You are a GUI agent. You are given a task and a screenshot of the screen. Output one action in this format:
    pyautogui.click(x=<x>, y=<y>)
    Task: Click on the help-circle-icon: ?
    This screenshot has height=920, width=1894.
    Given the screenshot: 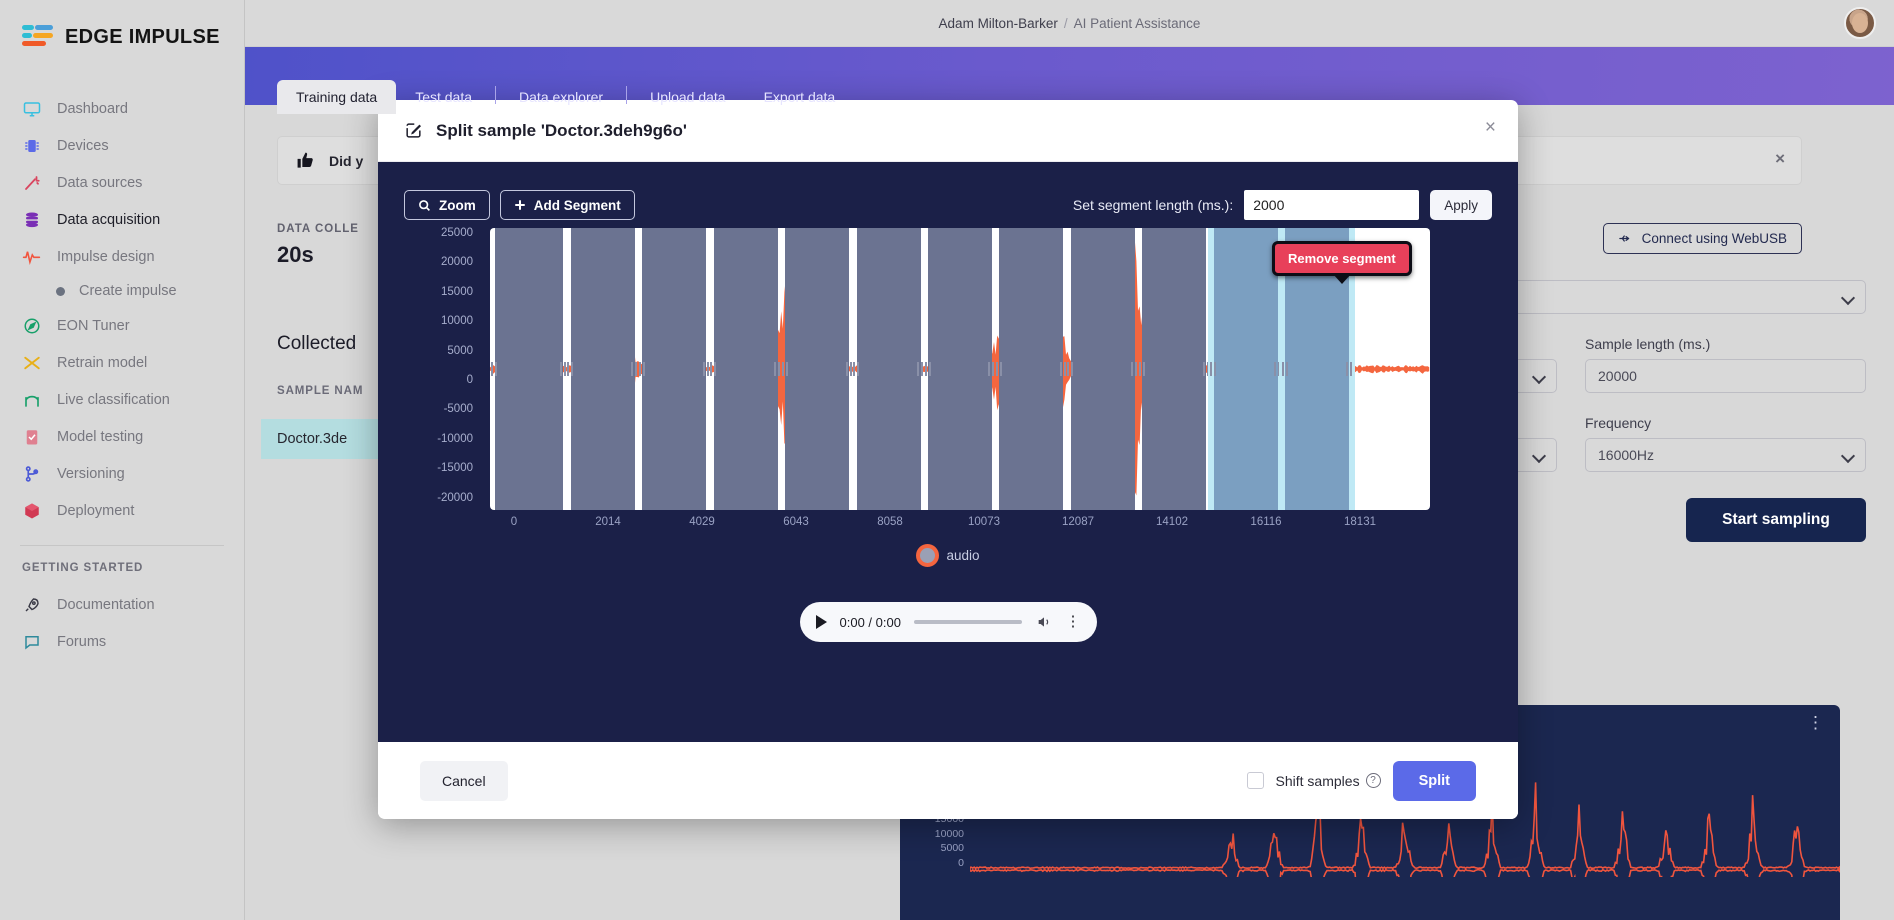 What is the action you would take?
    pyautogui.click(x=1373, y=780)
    